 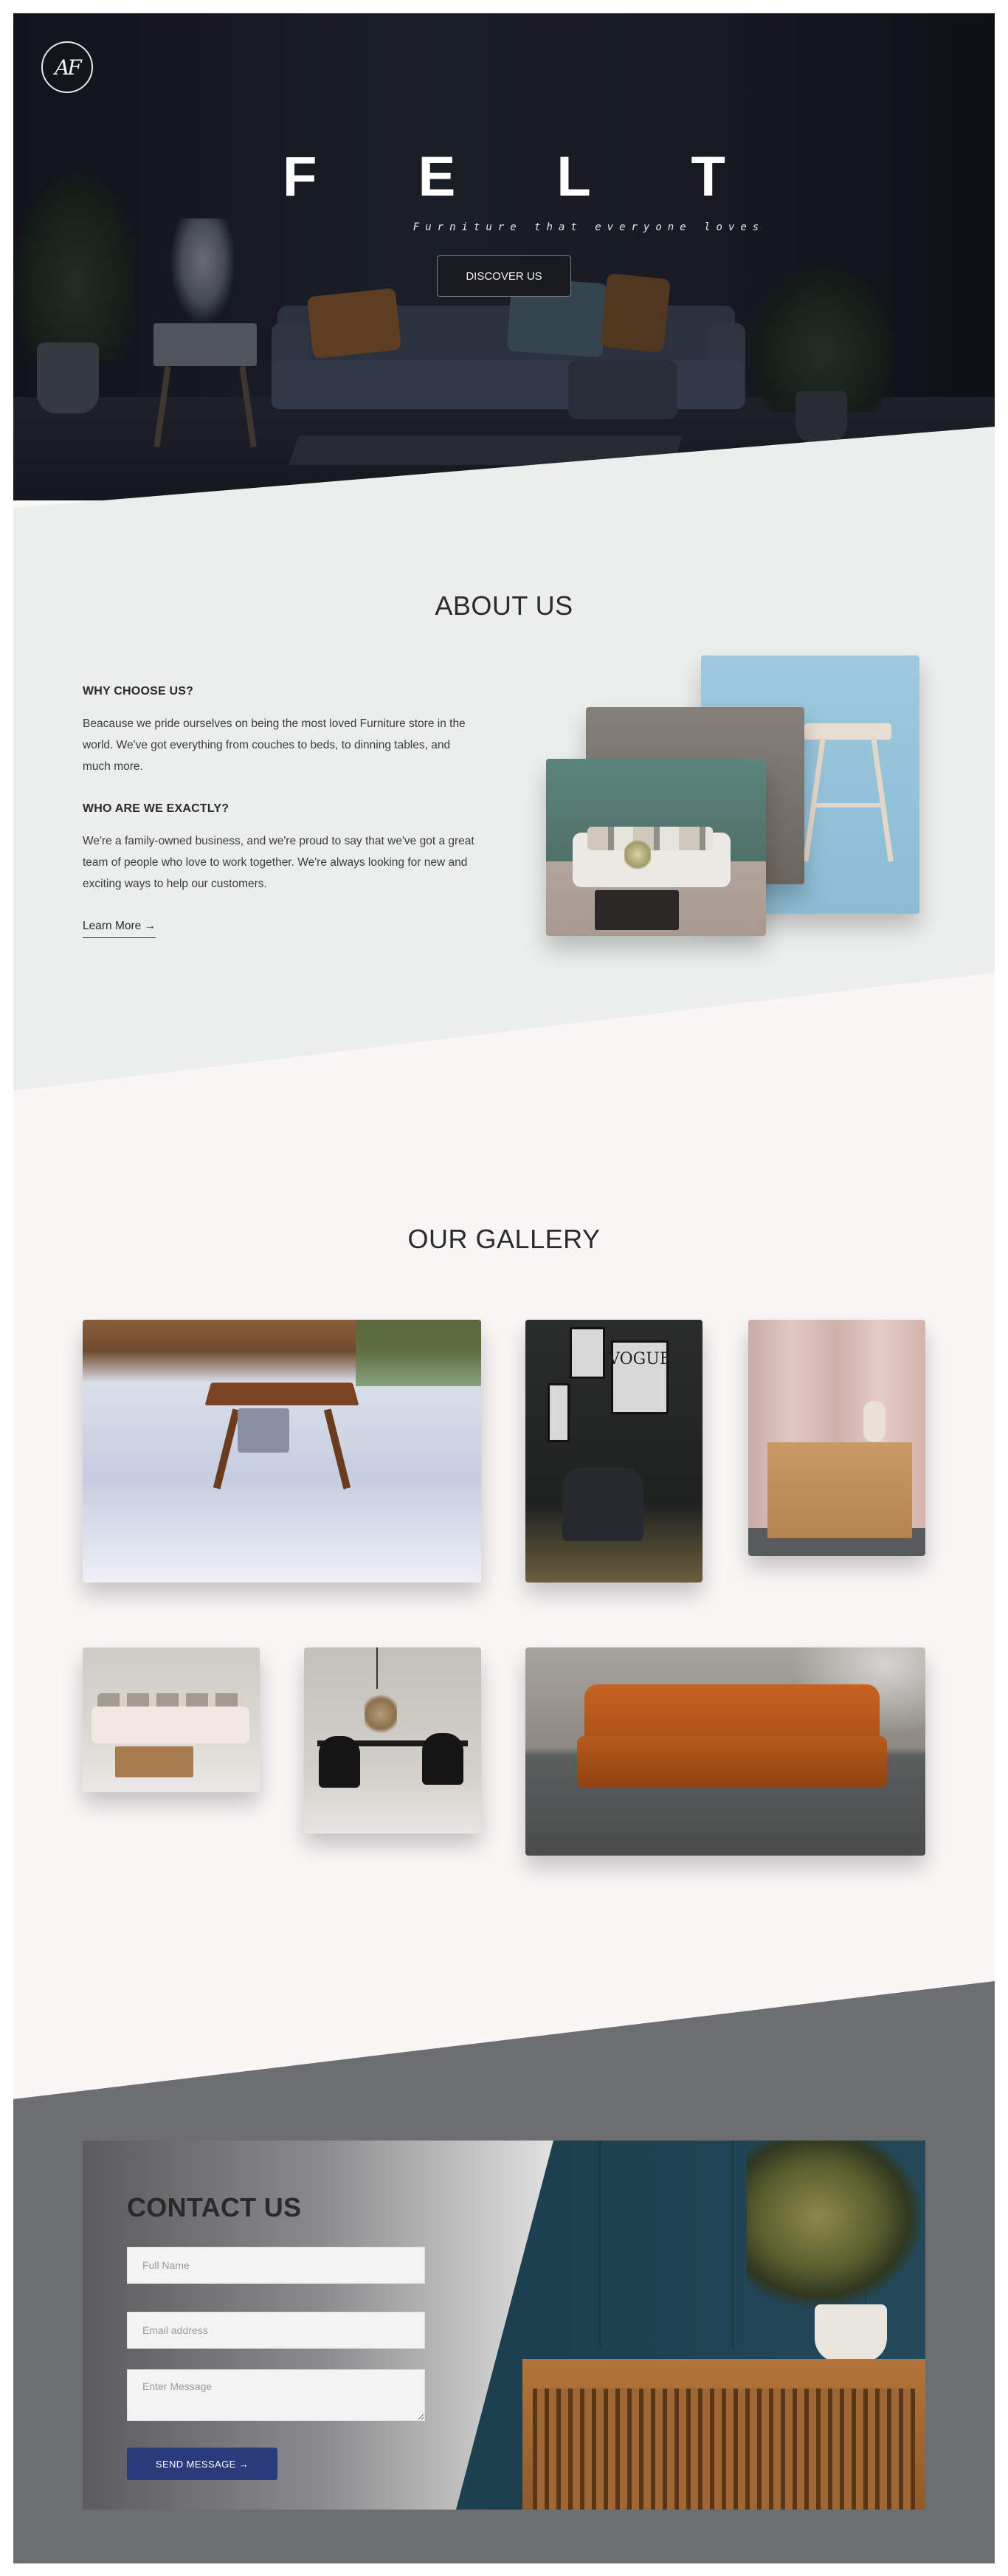 I want to click on pendant-lamp-shape, so click(x=377, y=1668).